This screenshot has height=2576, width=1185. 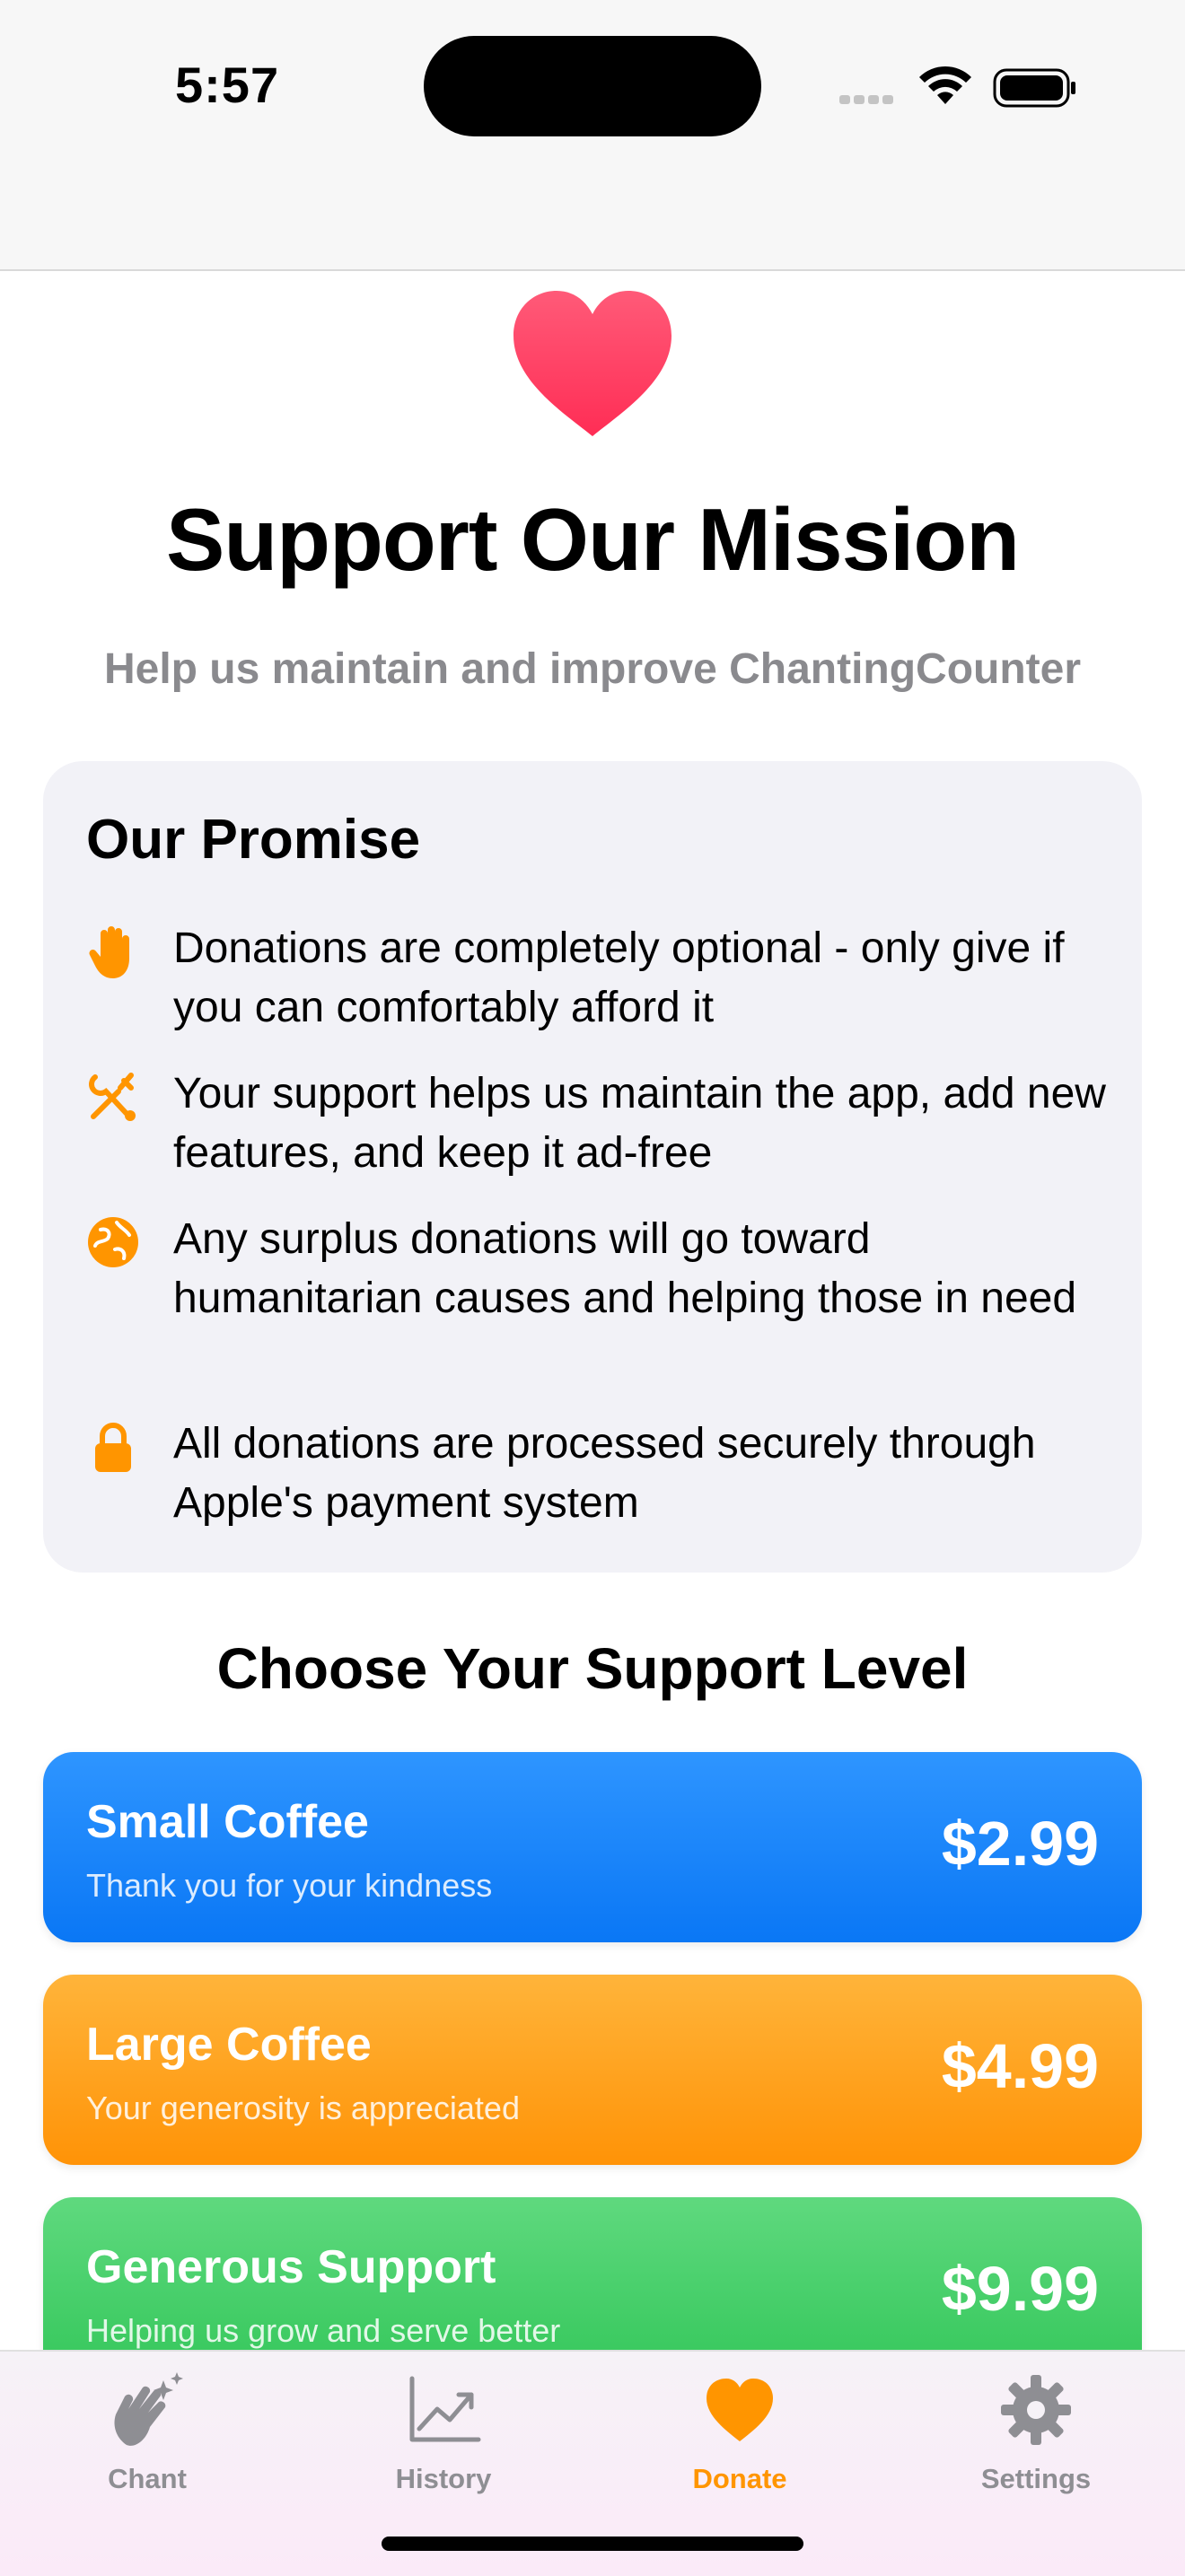 What do you see at coordinates (291, 2267) in the screenshot?
I see `tier-name: Generous Support` at bounding box center [291, 2267].